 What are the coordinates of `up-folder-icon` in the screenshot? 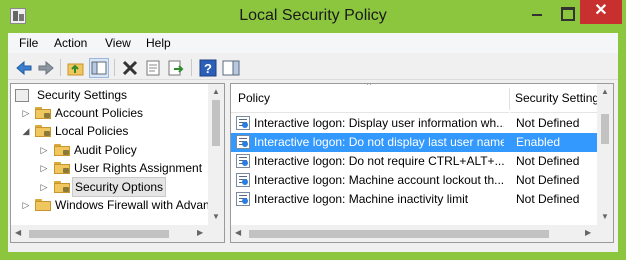 It's located at (76, 68).